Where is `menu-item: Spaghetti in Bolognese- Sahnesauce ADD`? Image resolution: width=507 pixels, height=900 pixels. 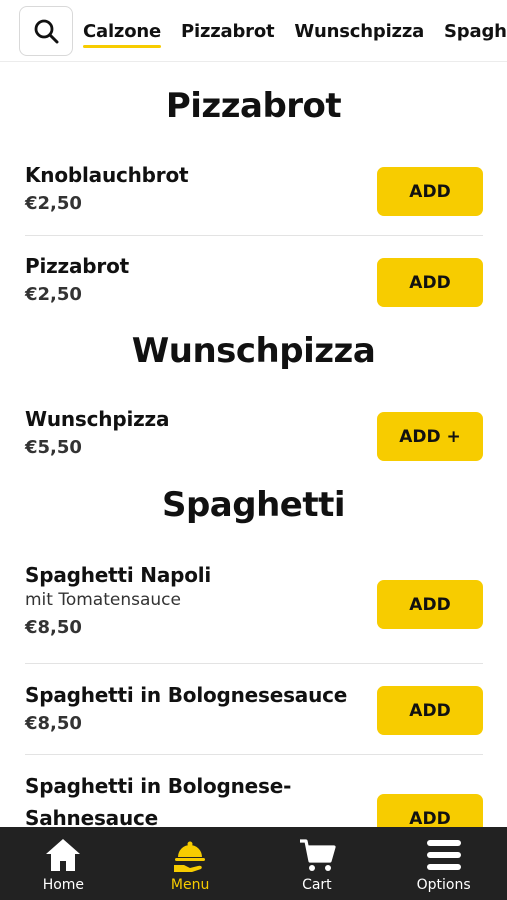
menu-item: Spaghetti in Bolognese- Sahnesauce ADD is located at coordinates (254, 800).